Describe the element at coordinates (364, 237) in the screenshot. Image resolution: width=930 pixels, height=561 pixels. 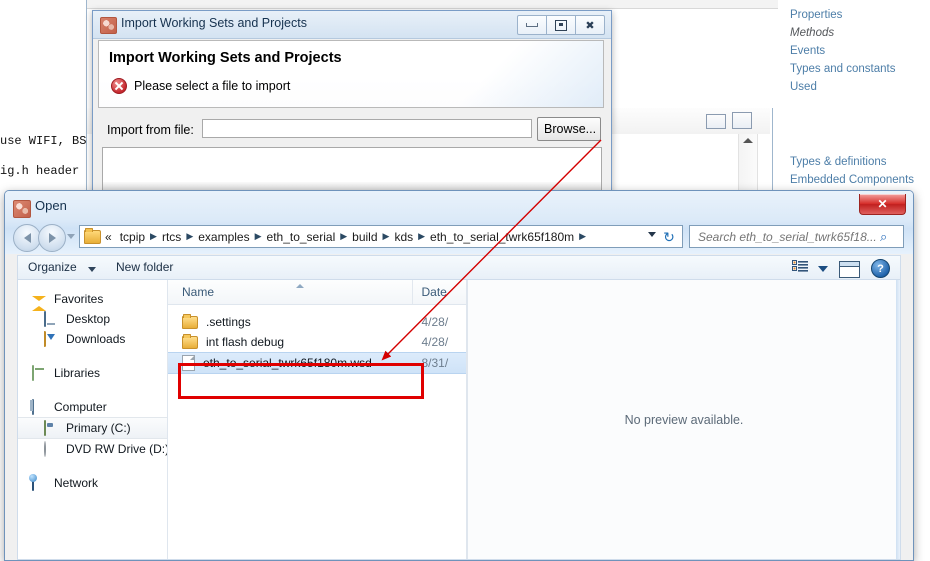
I see `breadcrumb-item: build` at that location.